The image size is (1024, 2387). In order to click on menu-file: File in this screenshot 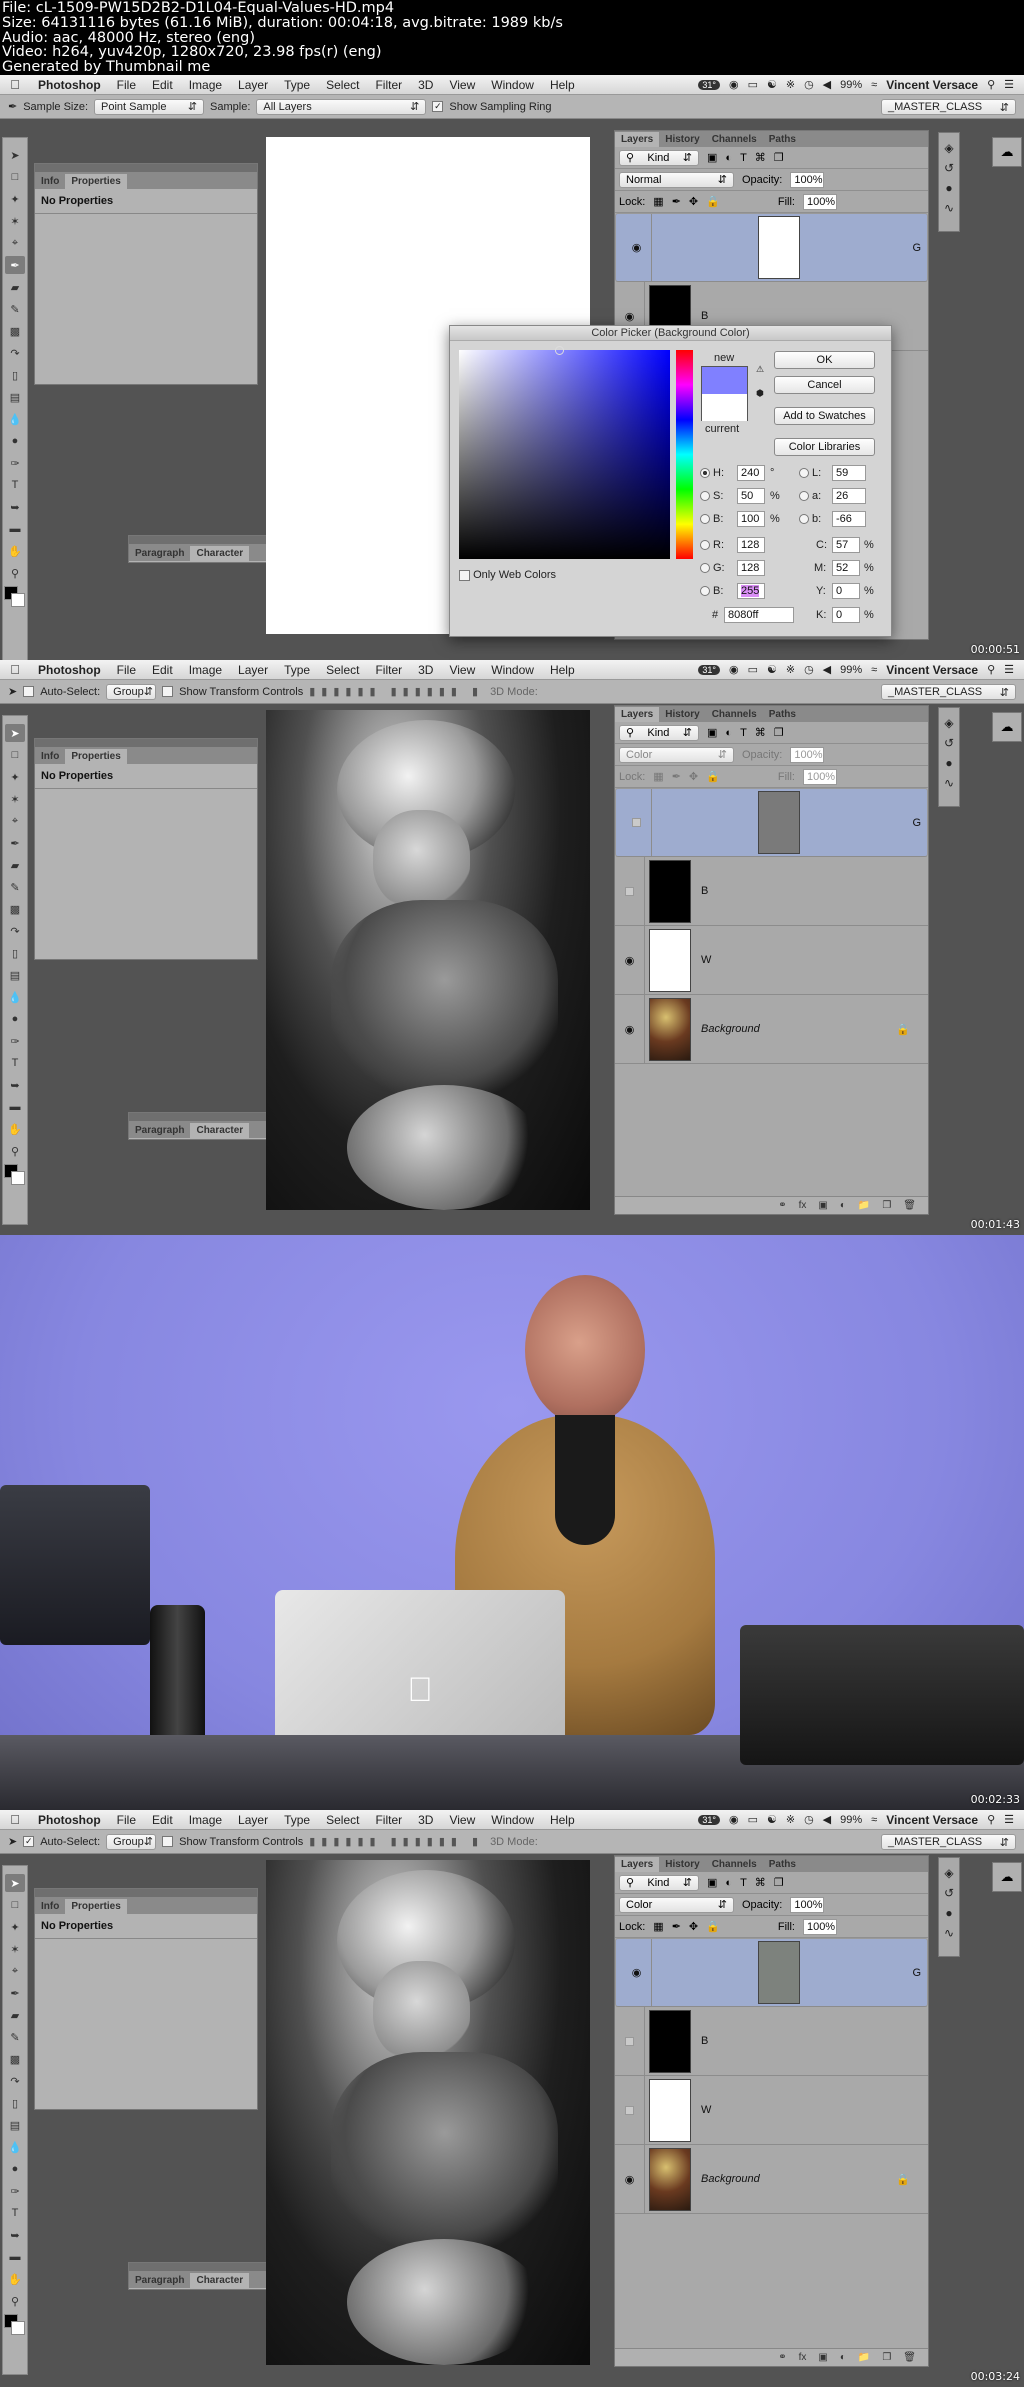, I will do `click(126, 85)`.